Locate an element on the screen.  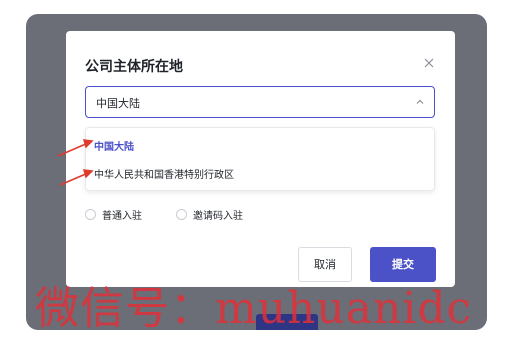
modal-title: 公司主体所在地 is located at coordinates (134, 67).